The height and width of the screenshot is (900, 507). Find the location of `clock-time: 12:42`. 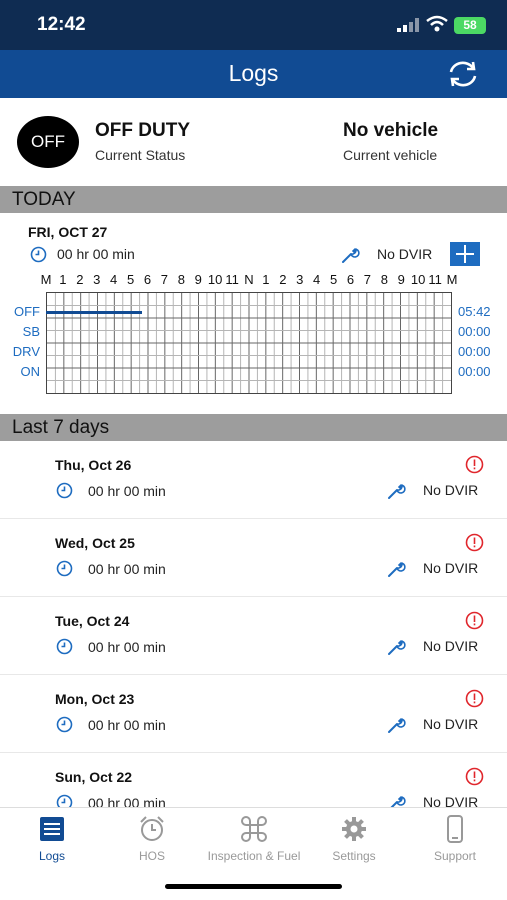

clock-time: 12:42 is located at coordinates (61, 24).